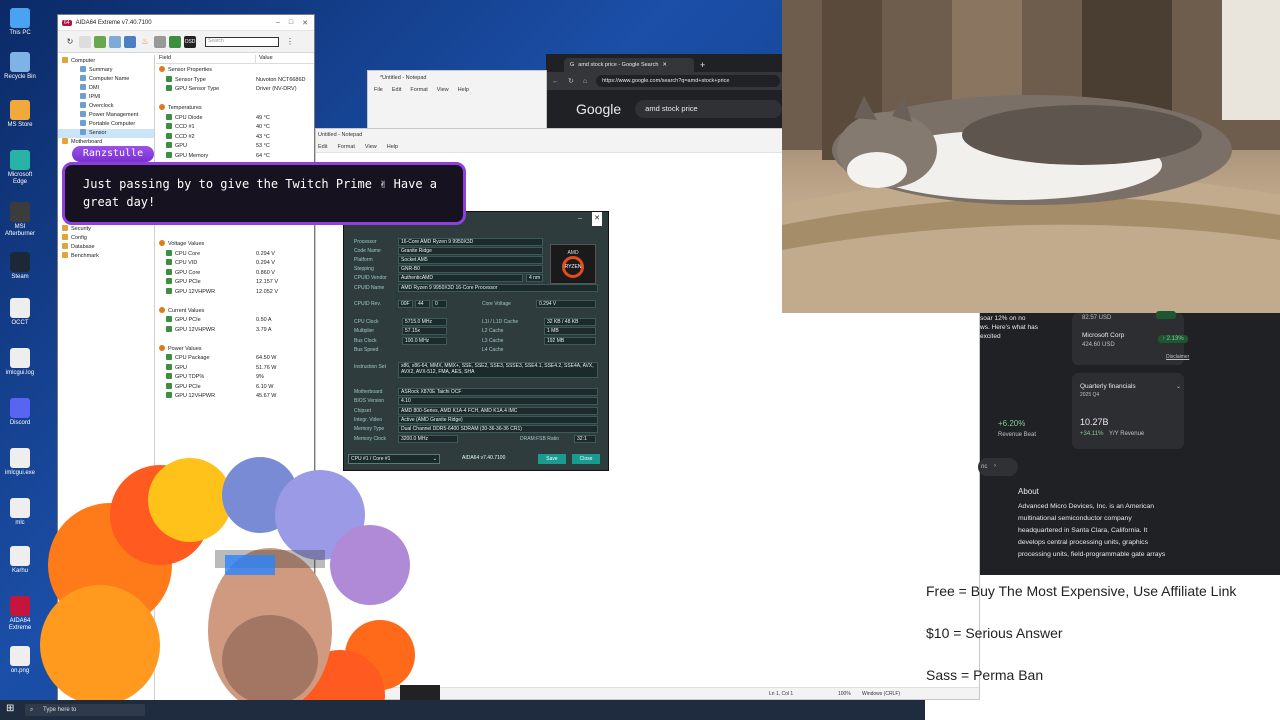 The height and width of the screenshot is (720, 1280). What do you see at coordinates (235, 368) in the screenshot?
I see `table-row: GPU 51.76 W` at bounding box center [235, 368].